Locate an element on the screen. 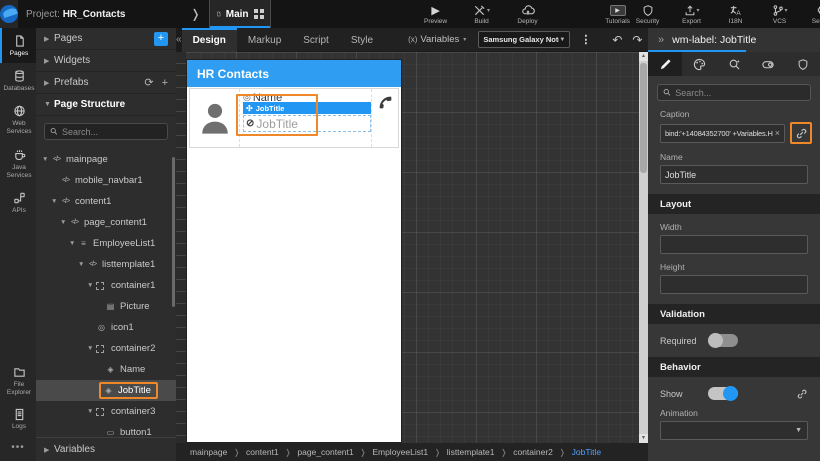  bind-show-button is located at coordinates (802, 394).